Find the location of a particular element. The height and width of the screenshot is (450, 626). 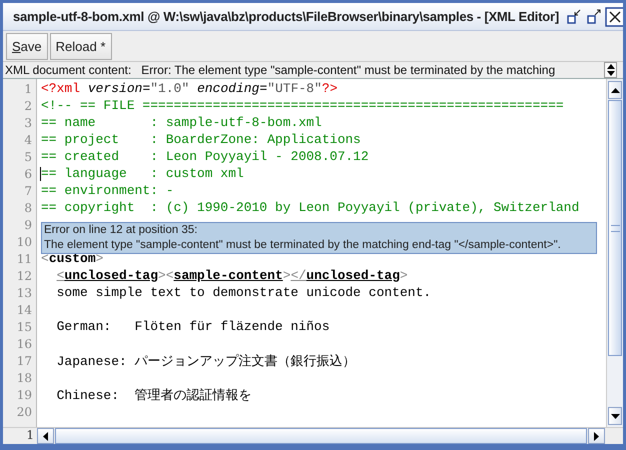

line-number: 19 is located at coordinates (24, 395).